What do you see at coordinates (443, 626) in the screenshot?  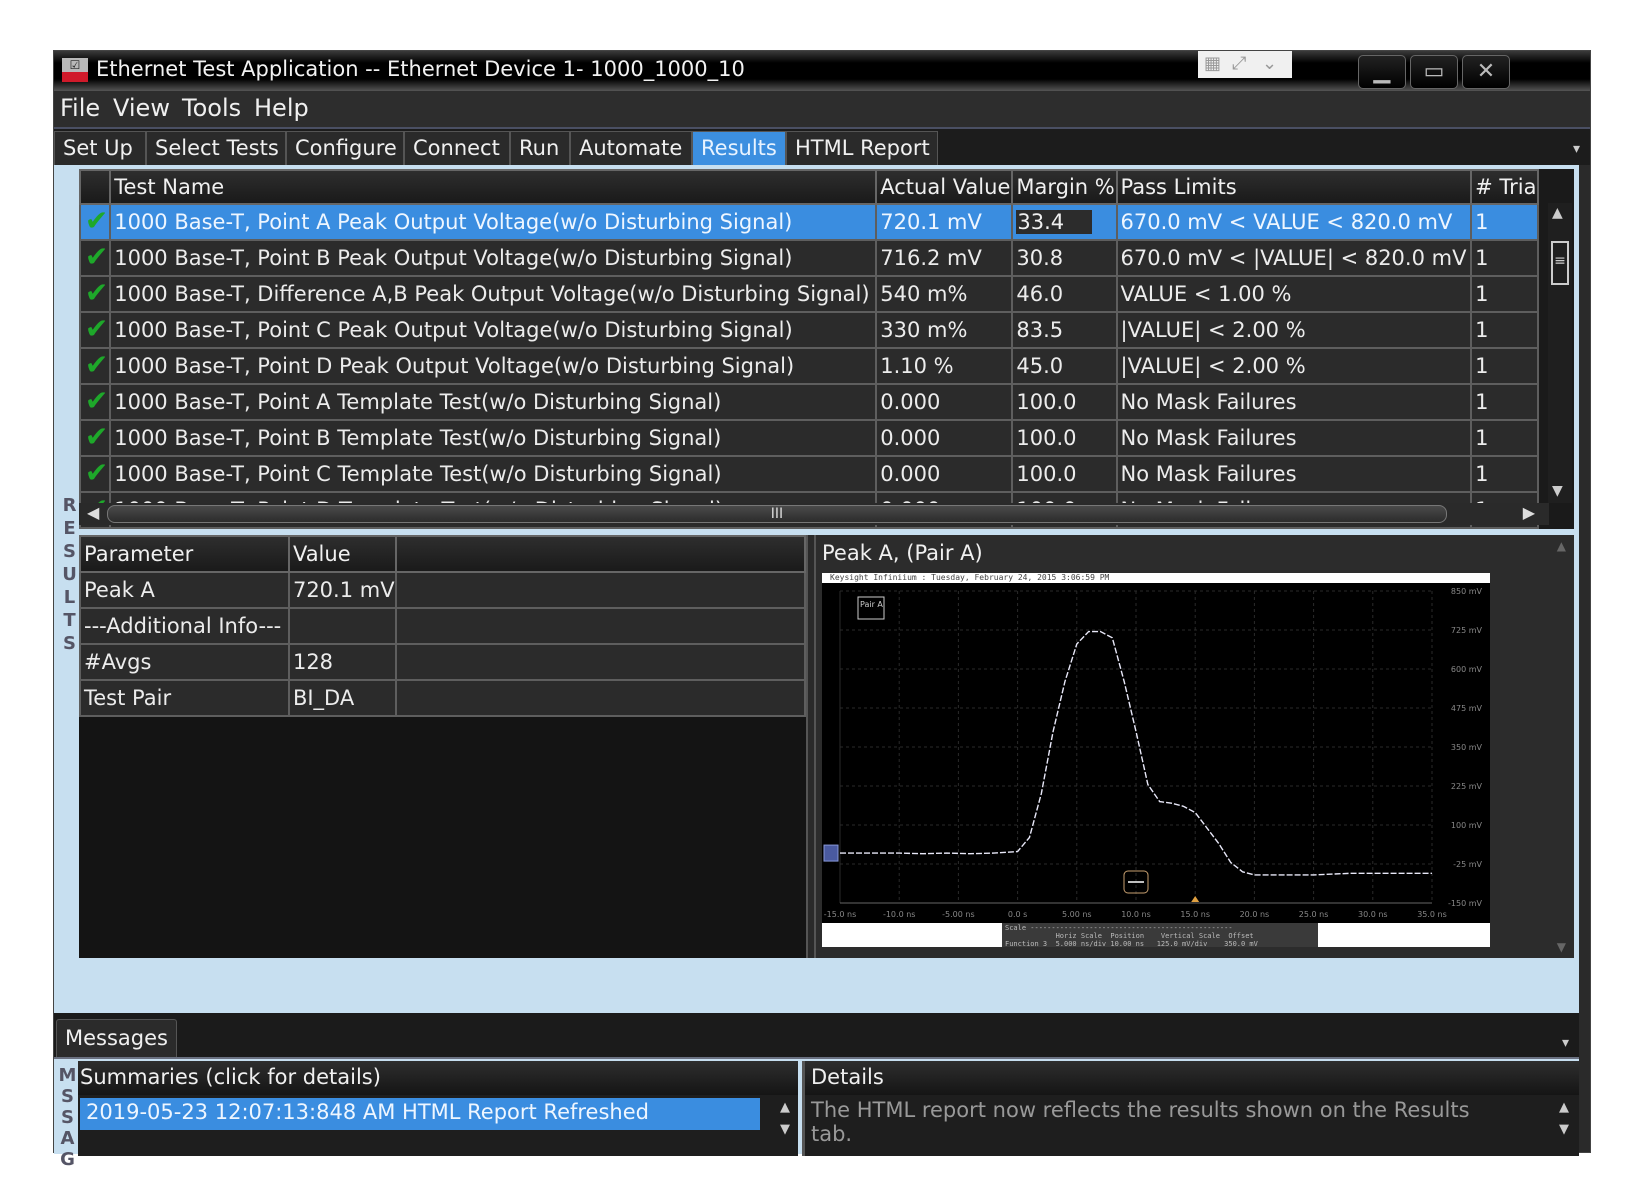 I see `parameter-row: ---Additional Info---` at bounding box center [443, 626].